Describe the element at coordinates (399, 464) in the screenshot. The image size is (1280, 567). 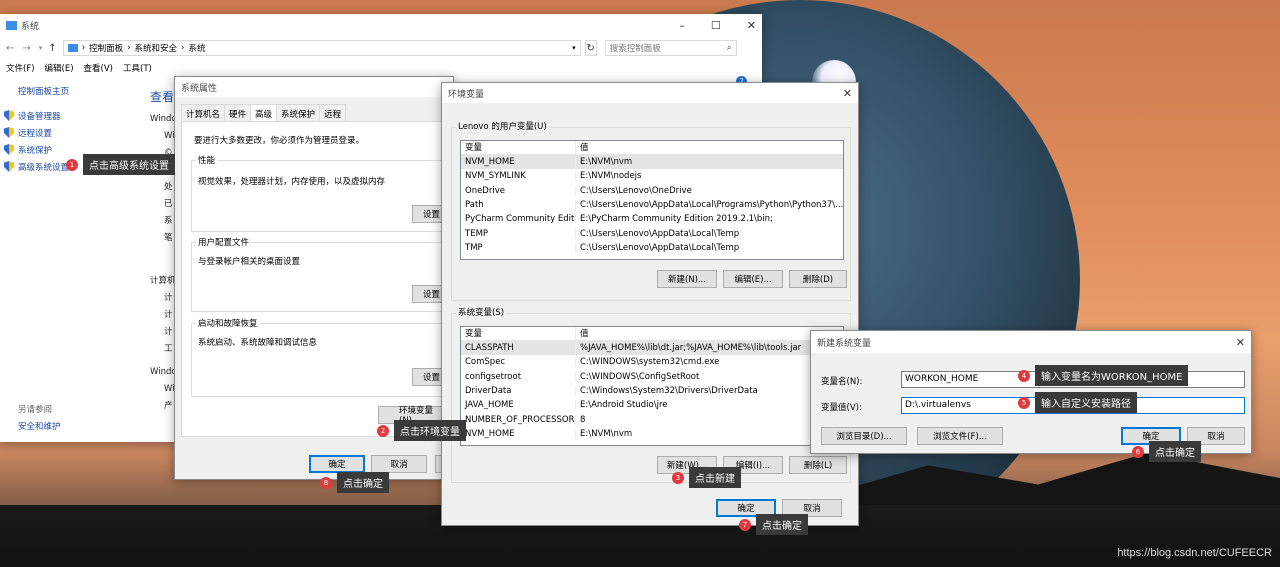
I see `sysprops-cancel-button: 取消` at that location.